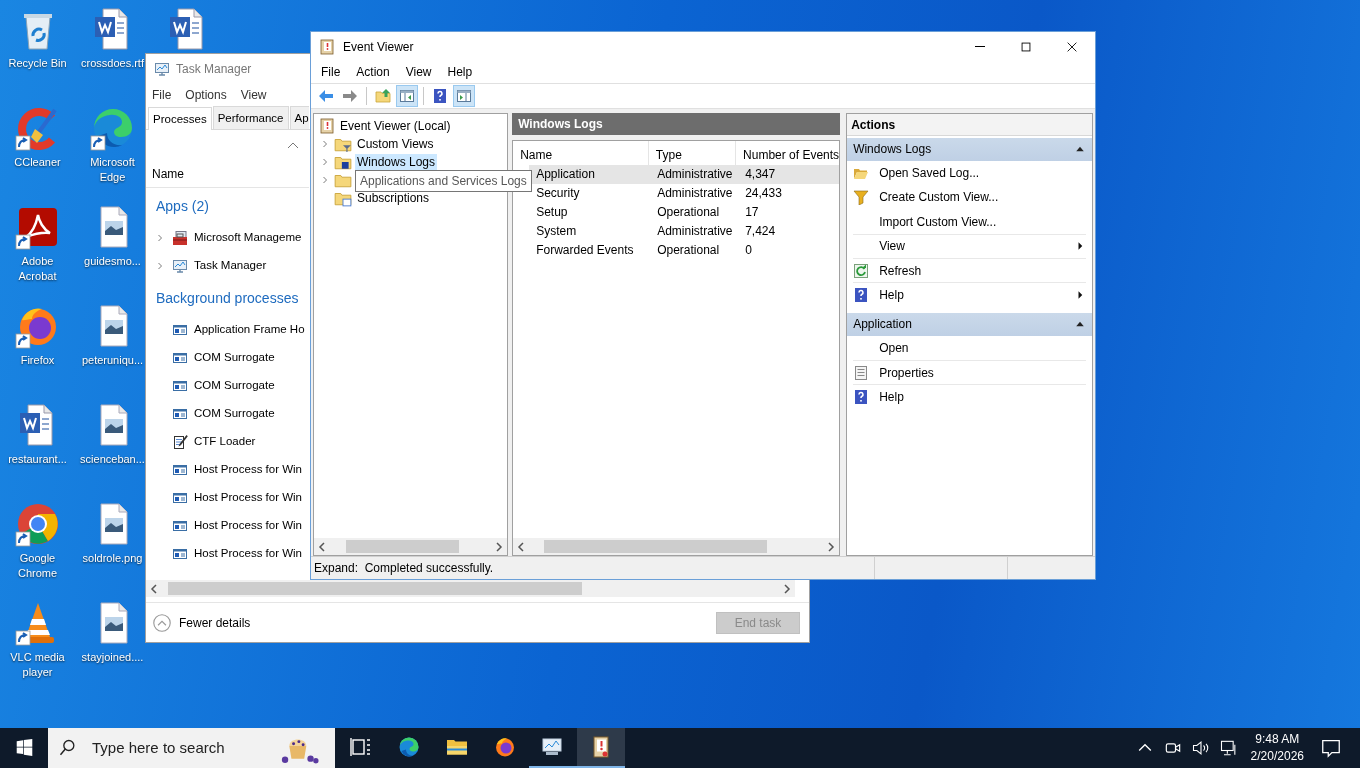  What do you see at coordinates (906, 372) in the screenshot?
I see `action-link: Properties` at bounding box center [906, 372].